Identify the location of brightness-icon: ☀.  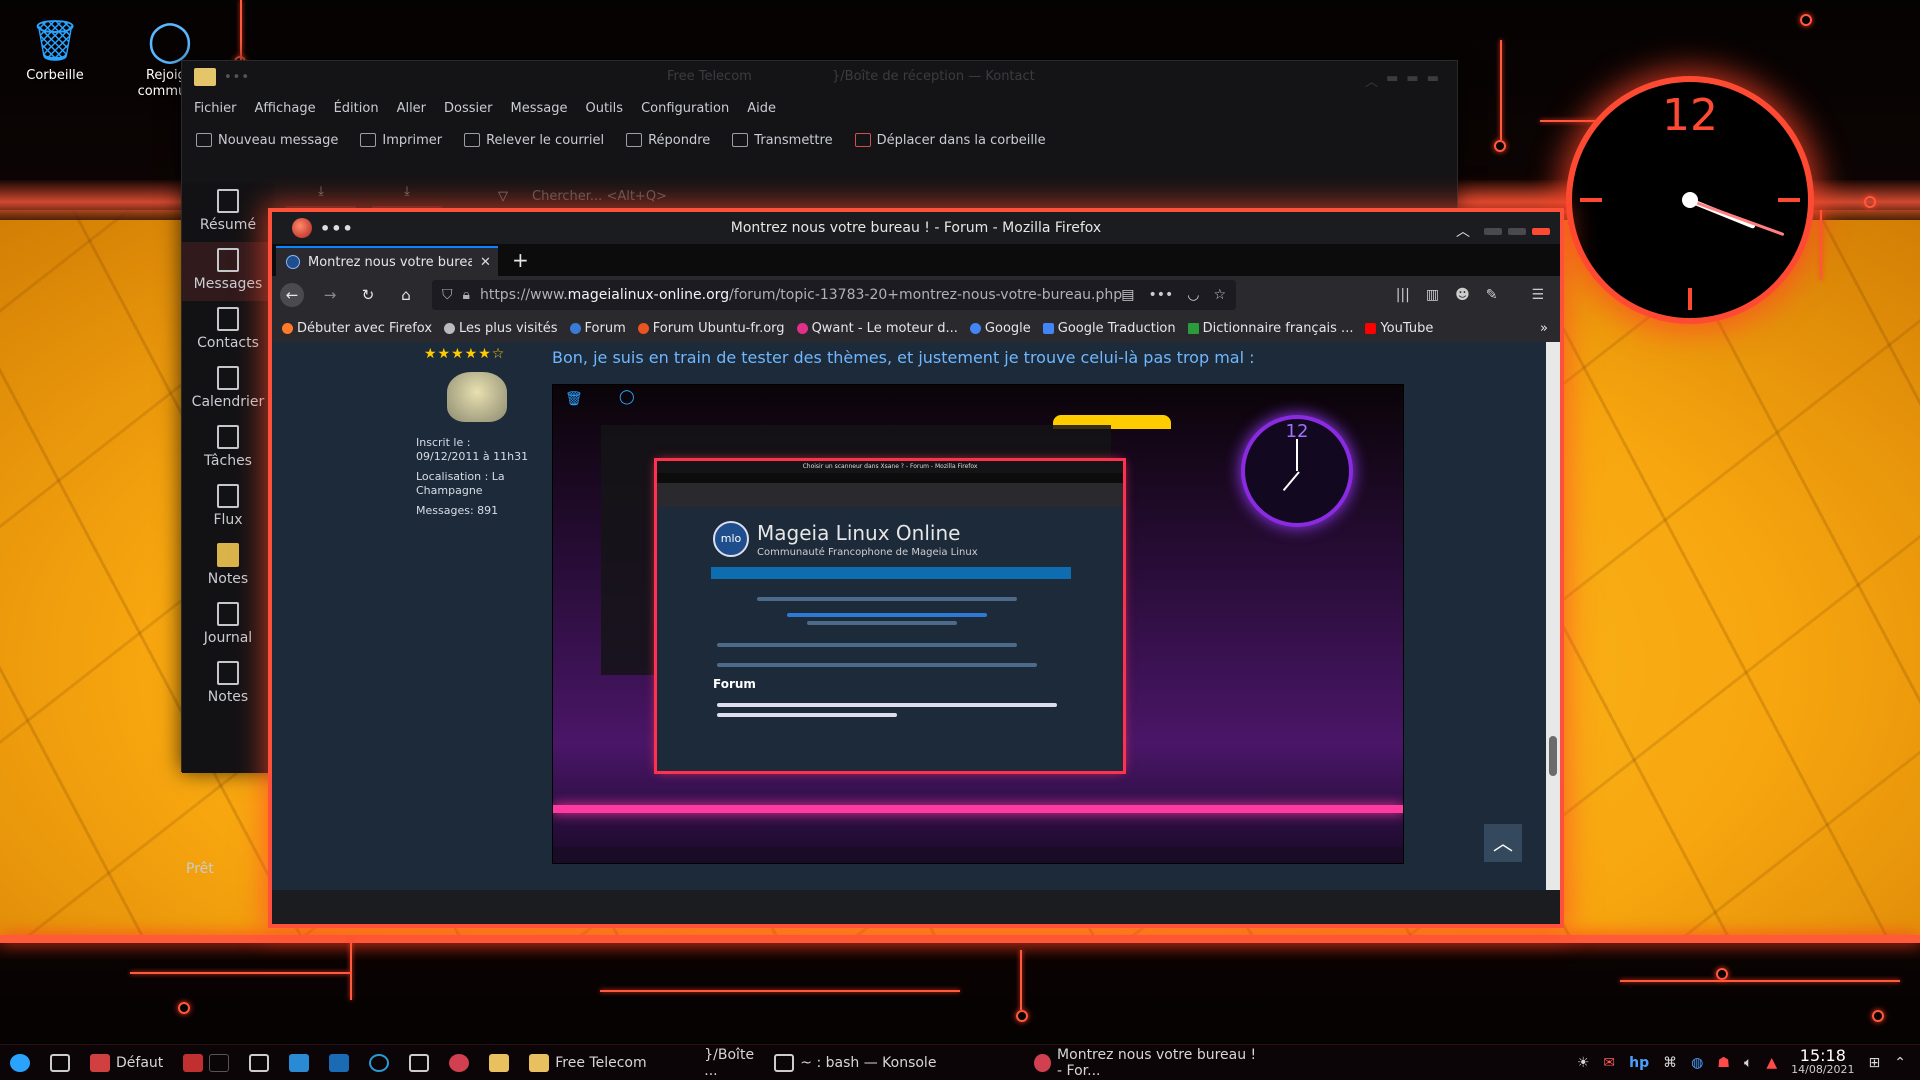
(1583, 1063).